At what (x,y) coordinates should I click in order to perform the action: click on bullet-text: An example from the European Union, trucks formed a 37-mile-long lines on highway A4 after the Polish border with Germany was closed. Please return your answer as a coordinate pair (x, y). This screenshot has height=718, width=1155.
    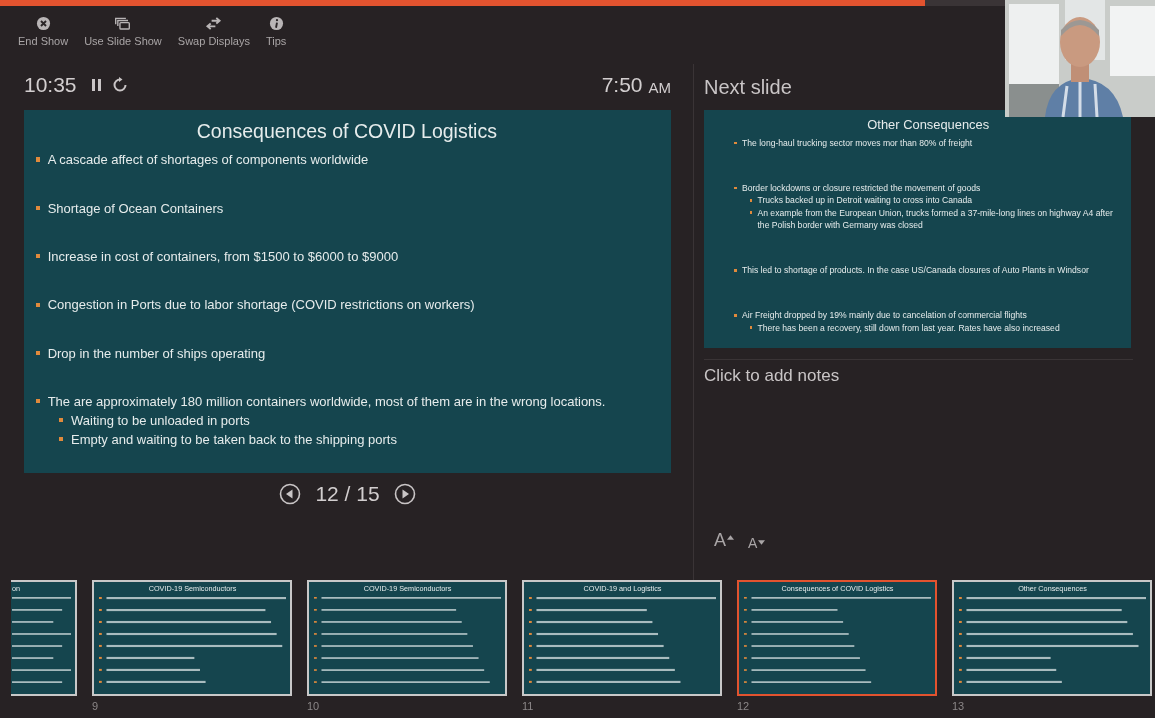
    Looking at the image, I should click on (935, 219).